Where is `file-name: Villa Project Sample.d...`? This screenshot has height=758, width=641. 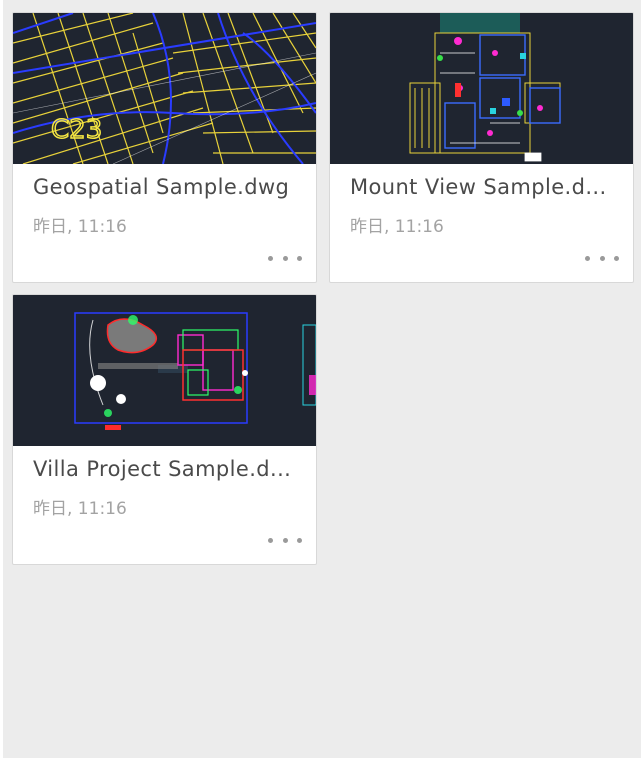 file-name: Villa Project Sample.d... is located at coordinates (168, 469).